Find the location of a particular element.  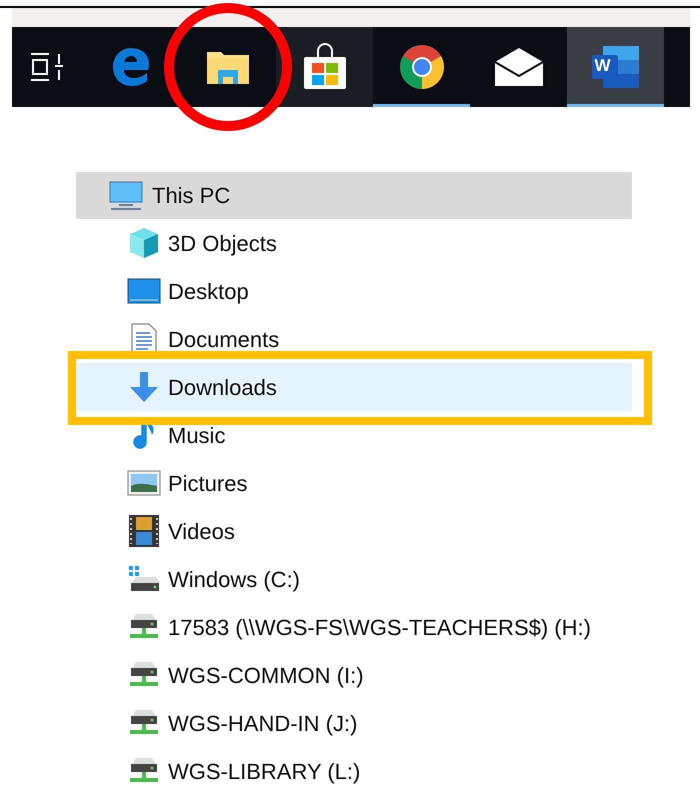

tree-item: Music is located at coordinates (354, 435).